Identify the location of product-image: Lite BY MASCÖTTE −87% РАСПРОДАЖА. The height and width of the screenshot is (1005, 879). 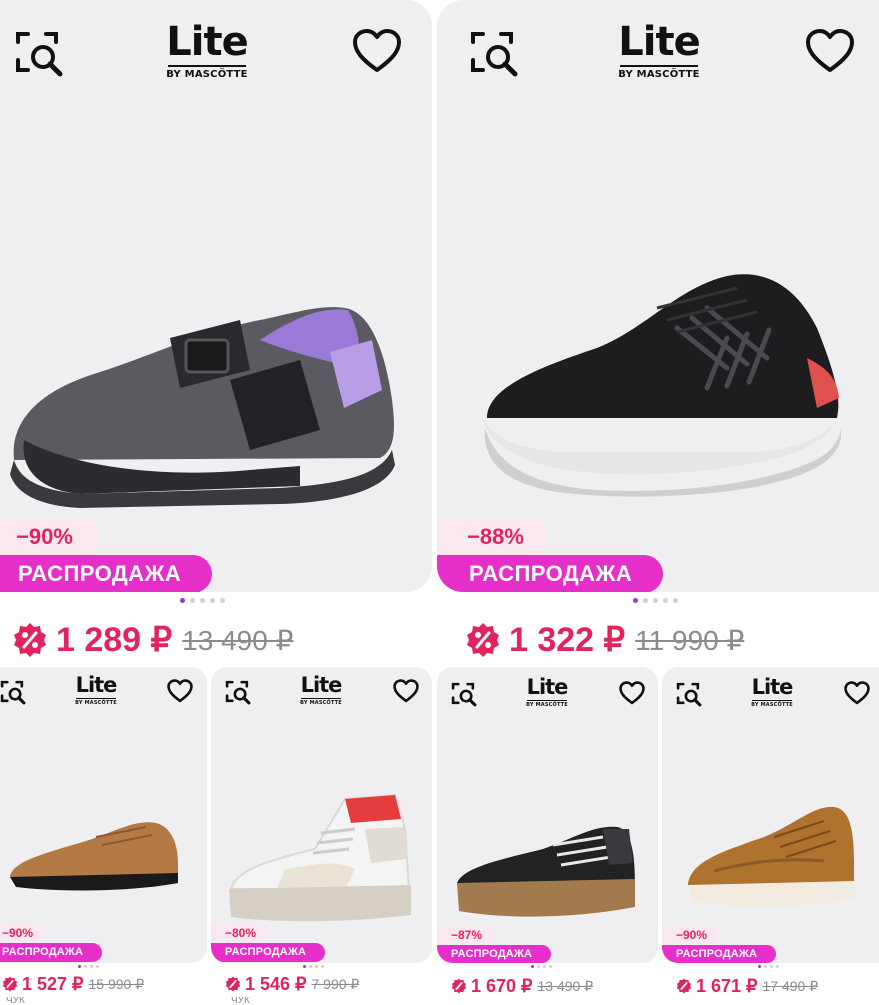
(547, 815).